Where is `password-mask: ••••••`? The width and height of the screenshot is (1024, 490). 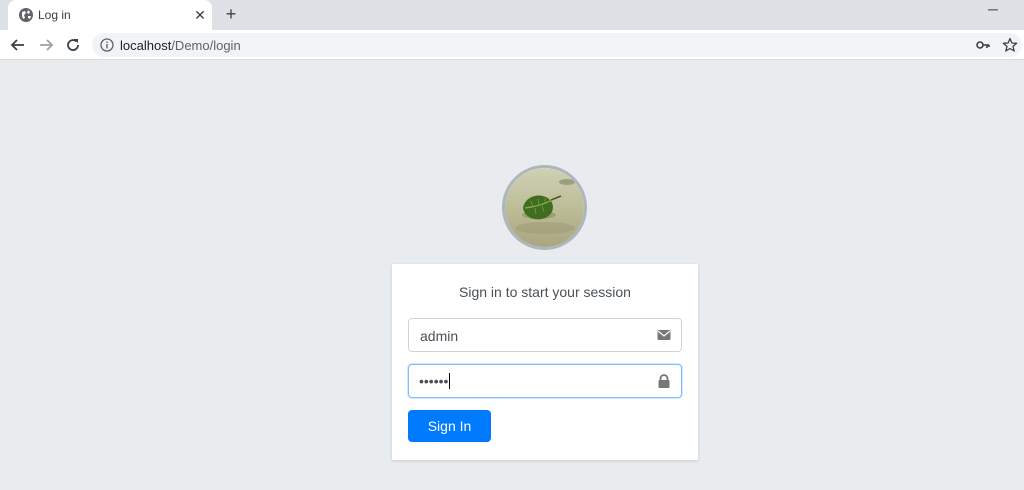
password-mask: •••••• is located at coordinates (434, 381).